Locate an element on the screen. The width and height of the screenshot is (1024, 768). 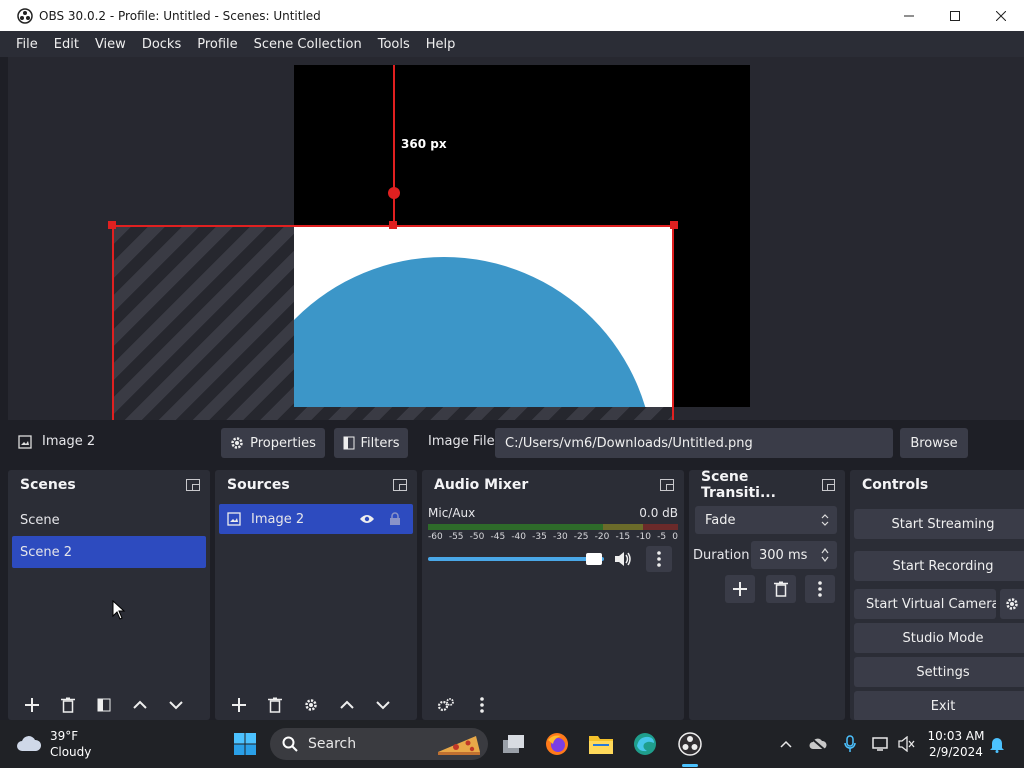
search-placeholder: Search is located at coordinates (332, 744).